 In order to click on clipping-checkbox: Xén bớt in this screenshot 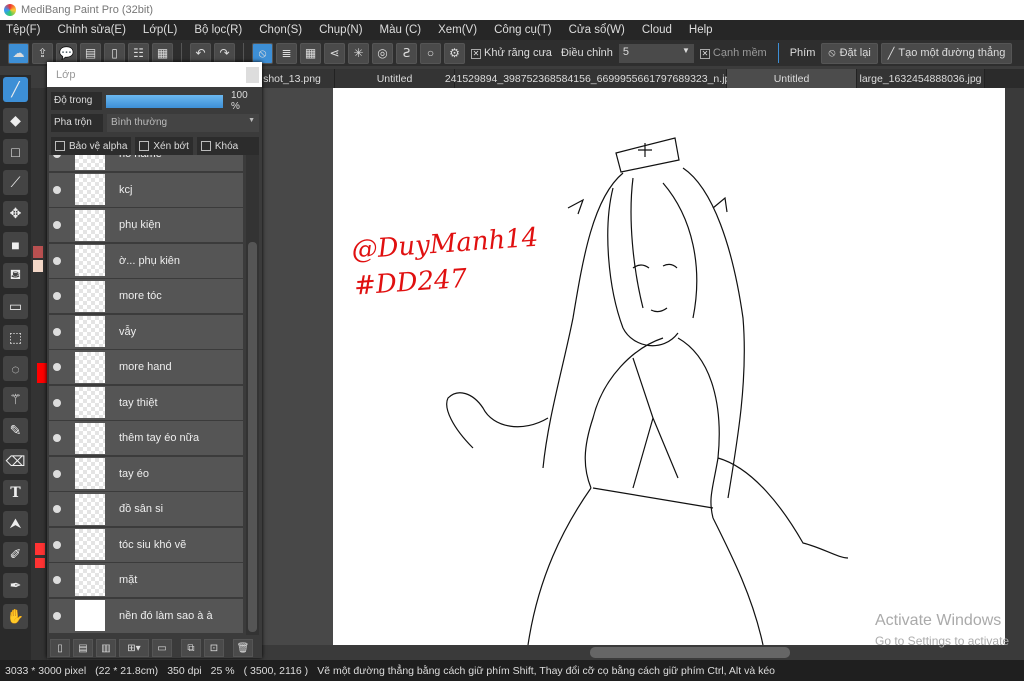, I will do `click(164, 146)`.